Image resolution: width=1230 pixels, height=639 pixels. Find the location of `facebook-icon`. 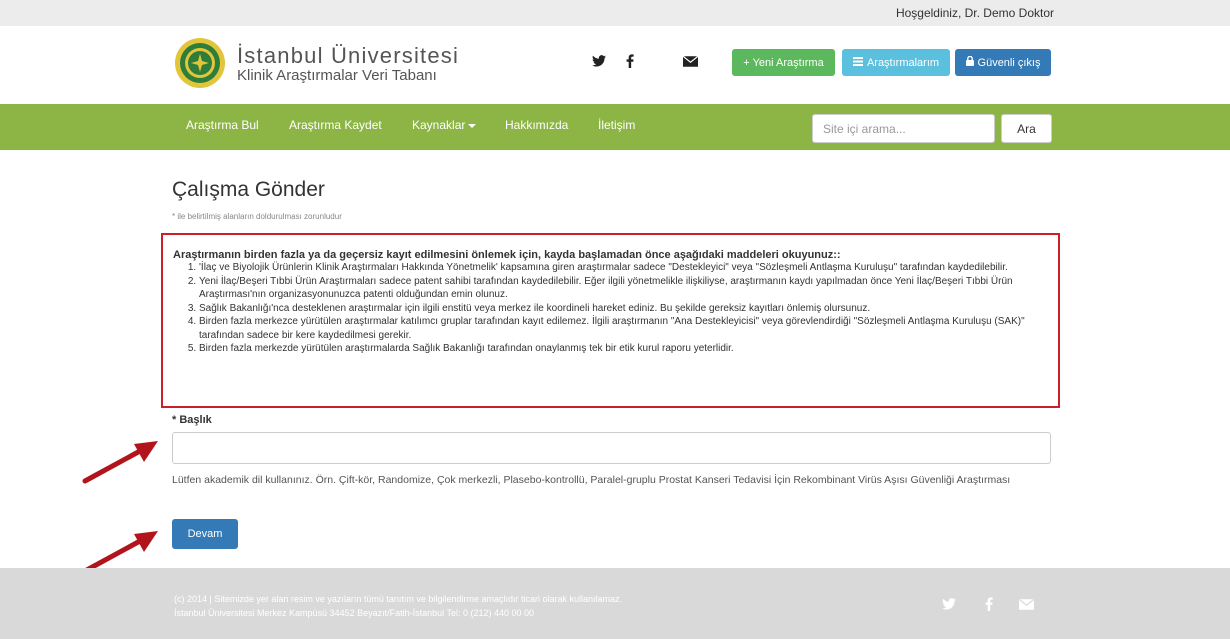

facebook-icon is located at coordinates (630, 61).